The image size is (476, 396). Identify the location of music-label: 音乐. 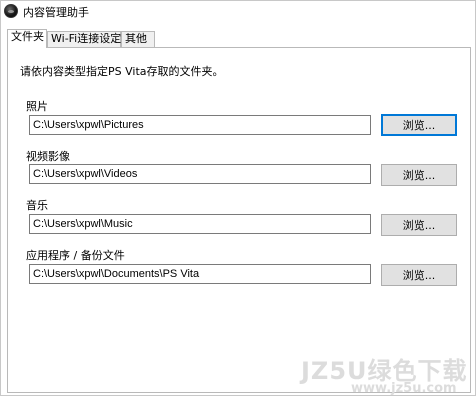
(37, 205).